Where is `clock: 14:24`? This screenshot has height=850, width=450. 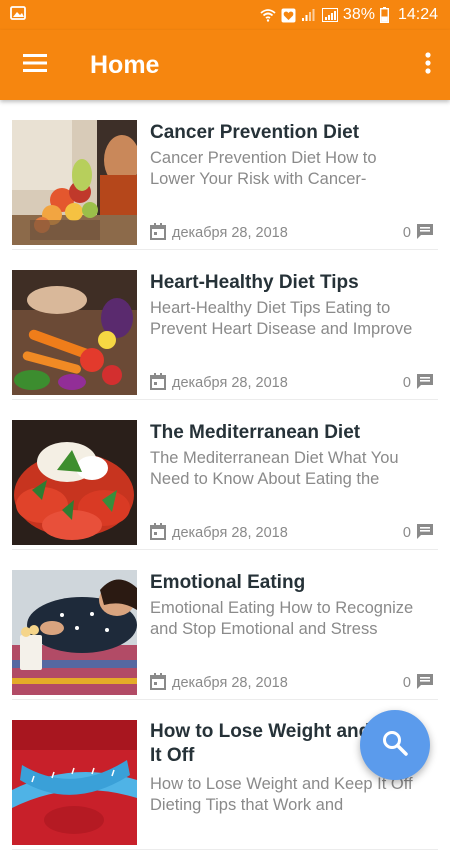
clock: 14:24 is located at coordinates (417, 14).